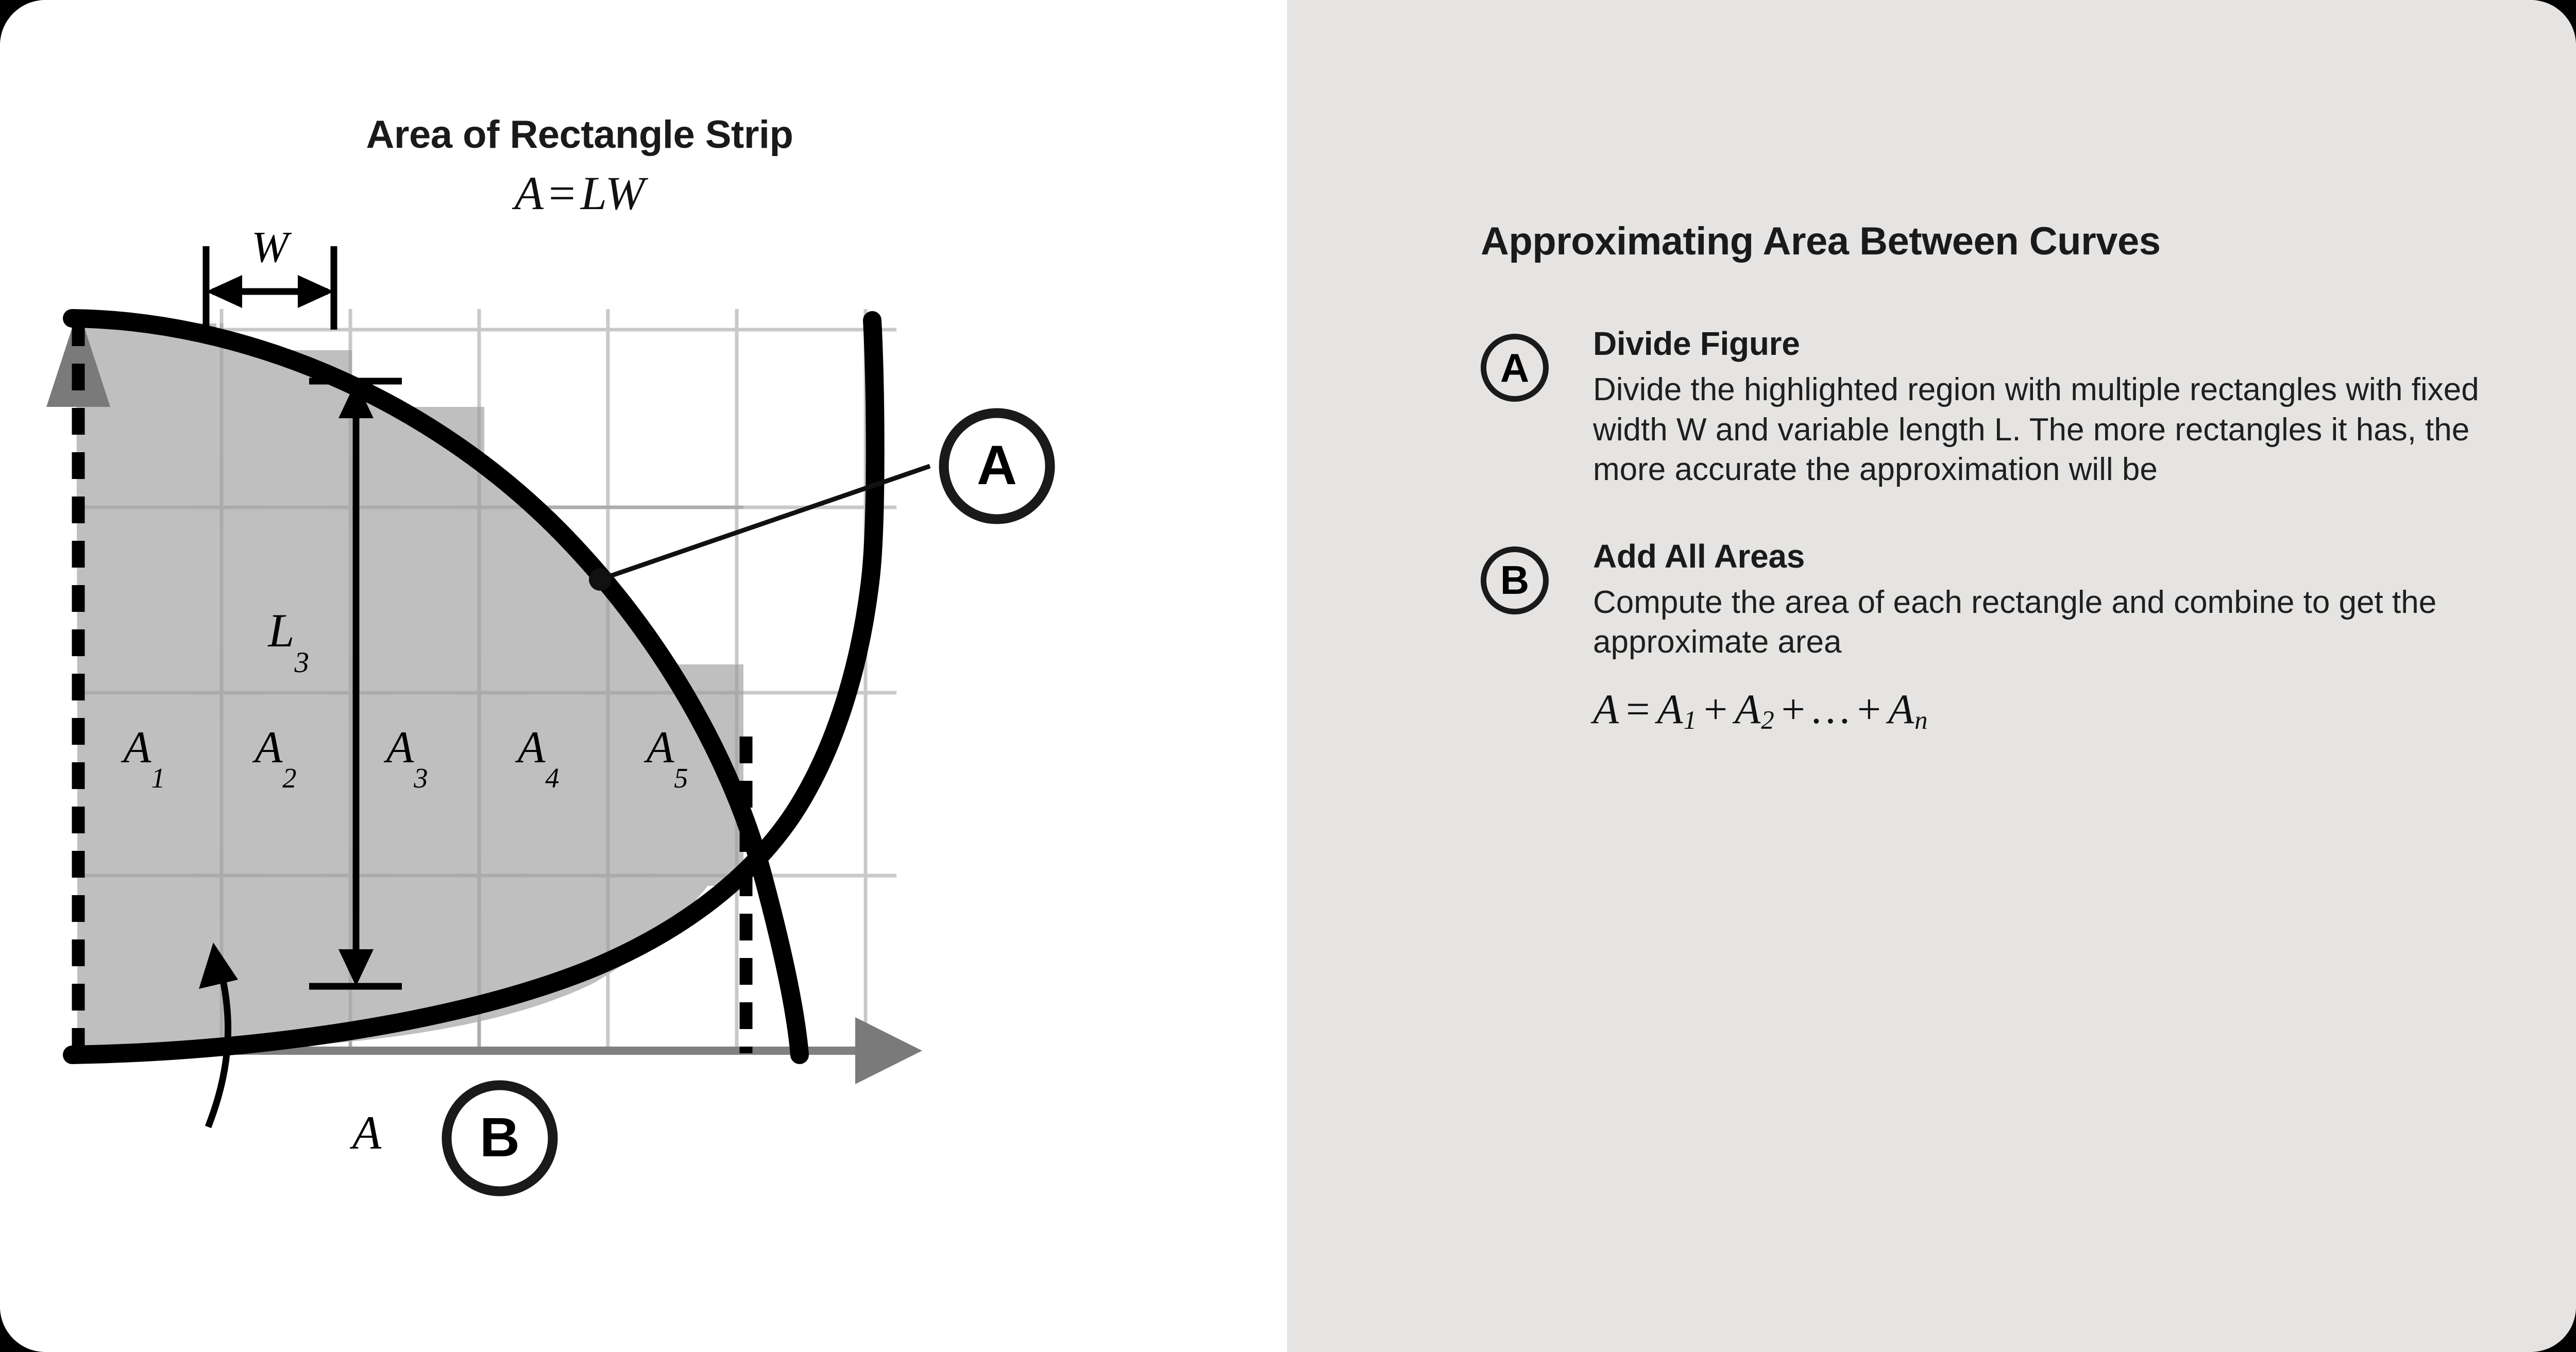 This screenshot has height=1352, width=2576. Describe the element at coordinates (2041, 710) in the screenshot. I see `step-equation-b: A = A1 + A2 +… + An` at that location.